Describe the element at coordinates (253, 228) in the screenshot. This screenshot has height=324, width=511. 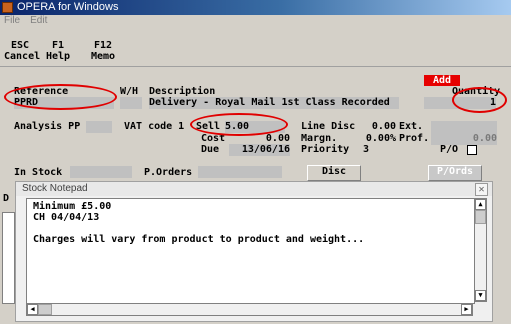
I see `note-line` at that location.